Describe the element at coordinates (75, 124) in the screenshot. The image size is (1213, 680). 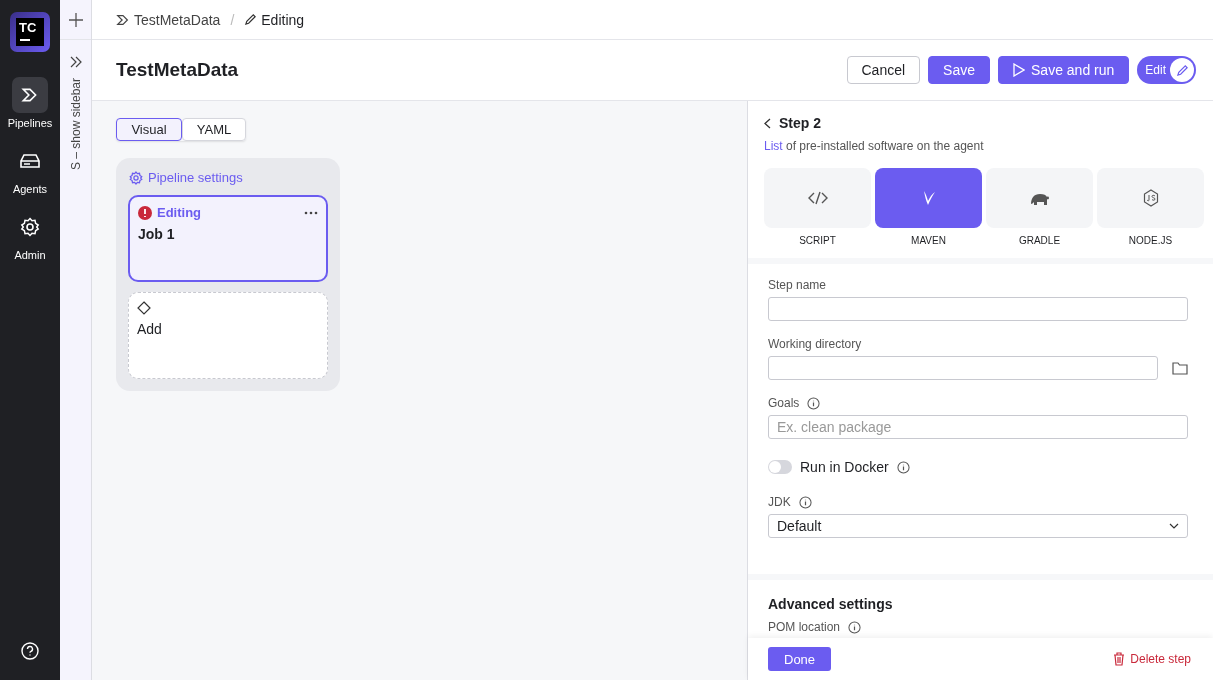
I see `show-sidebar-button: S – show sidebar` at that location.